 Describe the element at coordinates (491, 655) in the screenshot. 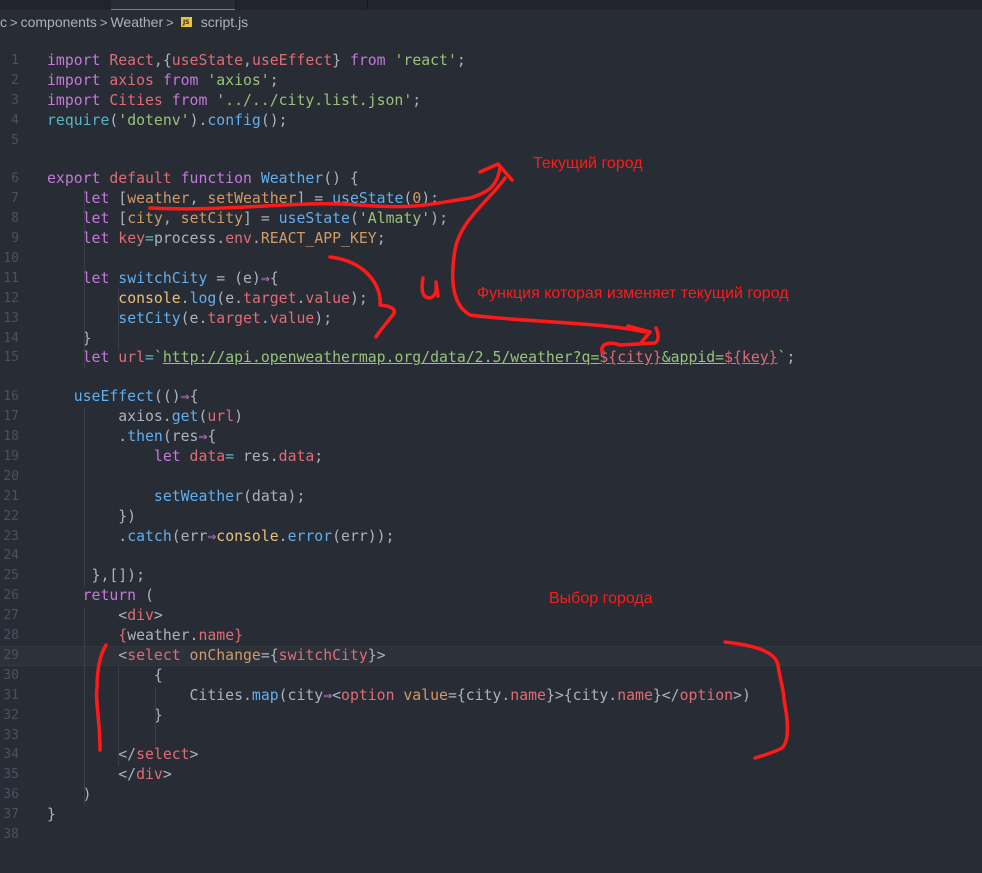

I see `code-line: 29 <select onChange={switchCity}>` at that location.